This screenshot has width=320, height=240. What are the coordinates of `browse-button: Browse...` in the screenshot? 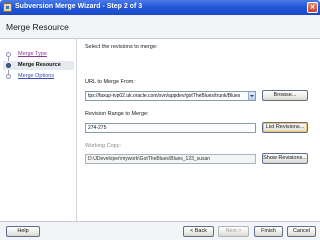 It's located at (285, 95).